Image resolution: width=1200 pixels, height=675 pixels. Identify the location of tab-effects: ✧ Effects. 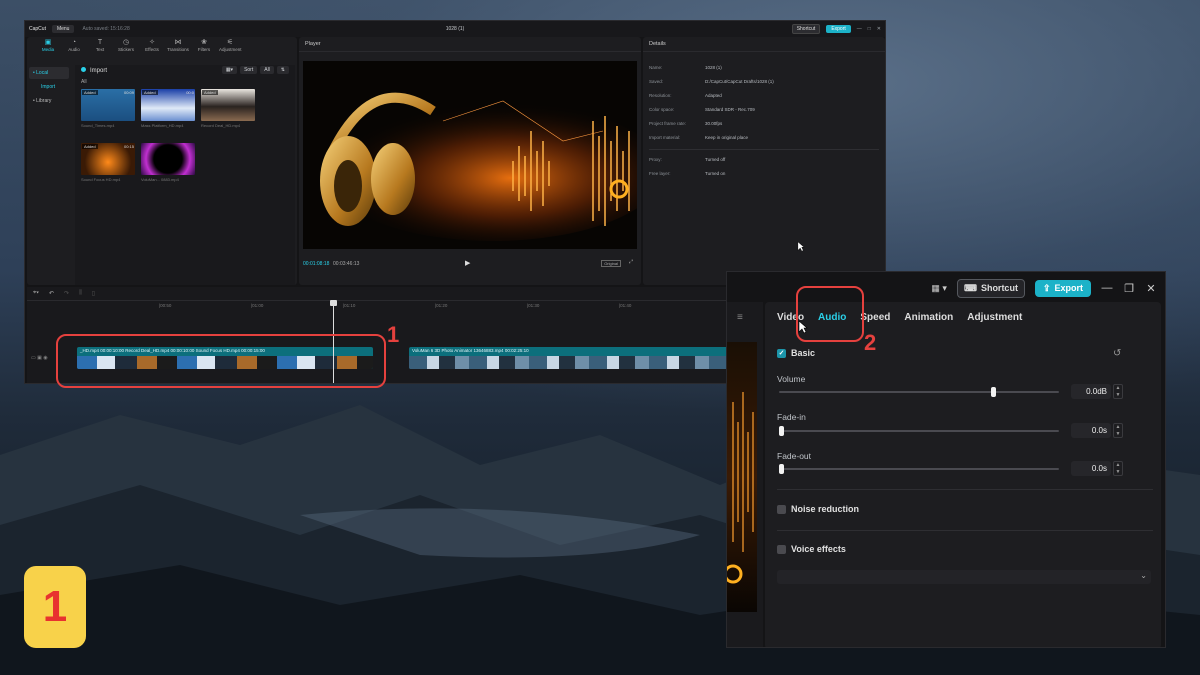
(152, 46).